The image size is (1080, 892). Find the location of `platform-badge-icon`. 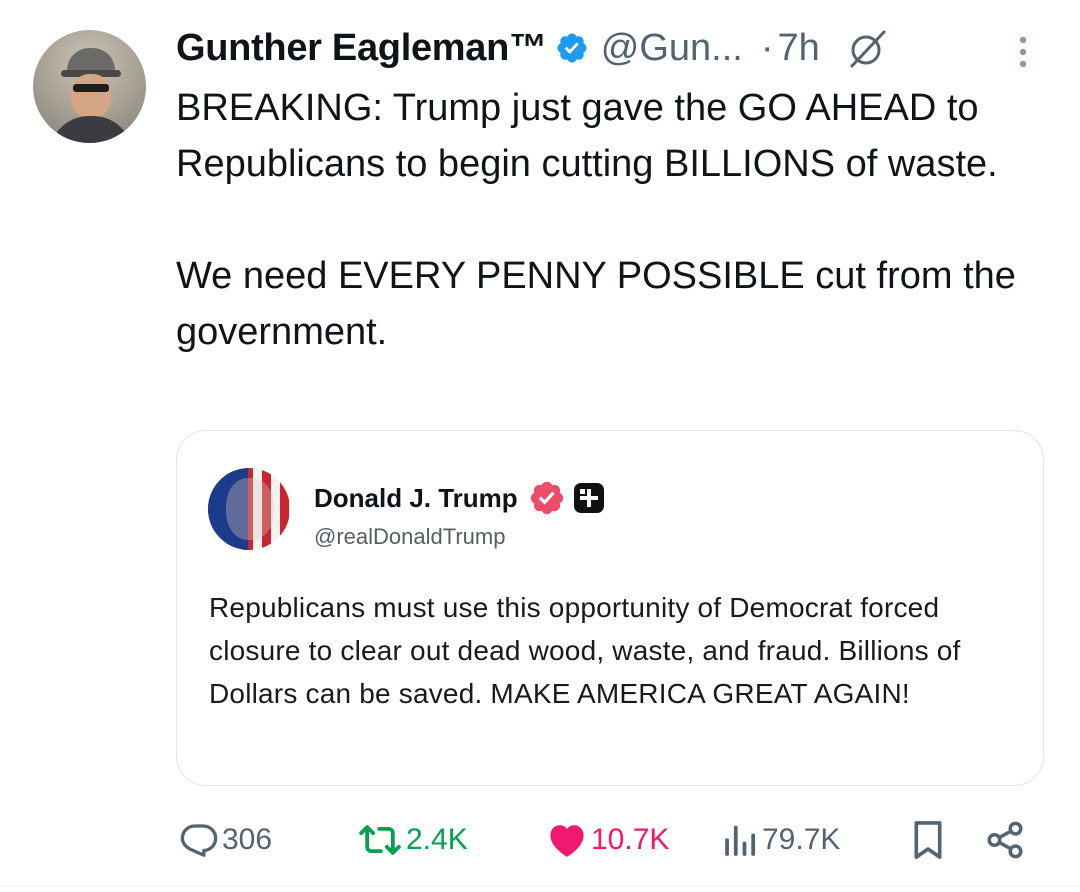

platform-badge-icon is located at coordinates (588, 498).